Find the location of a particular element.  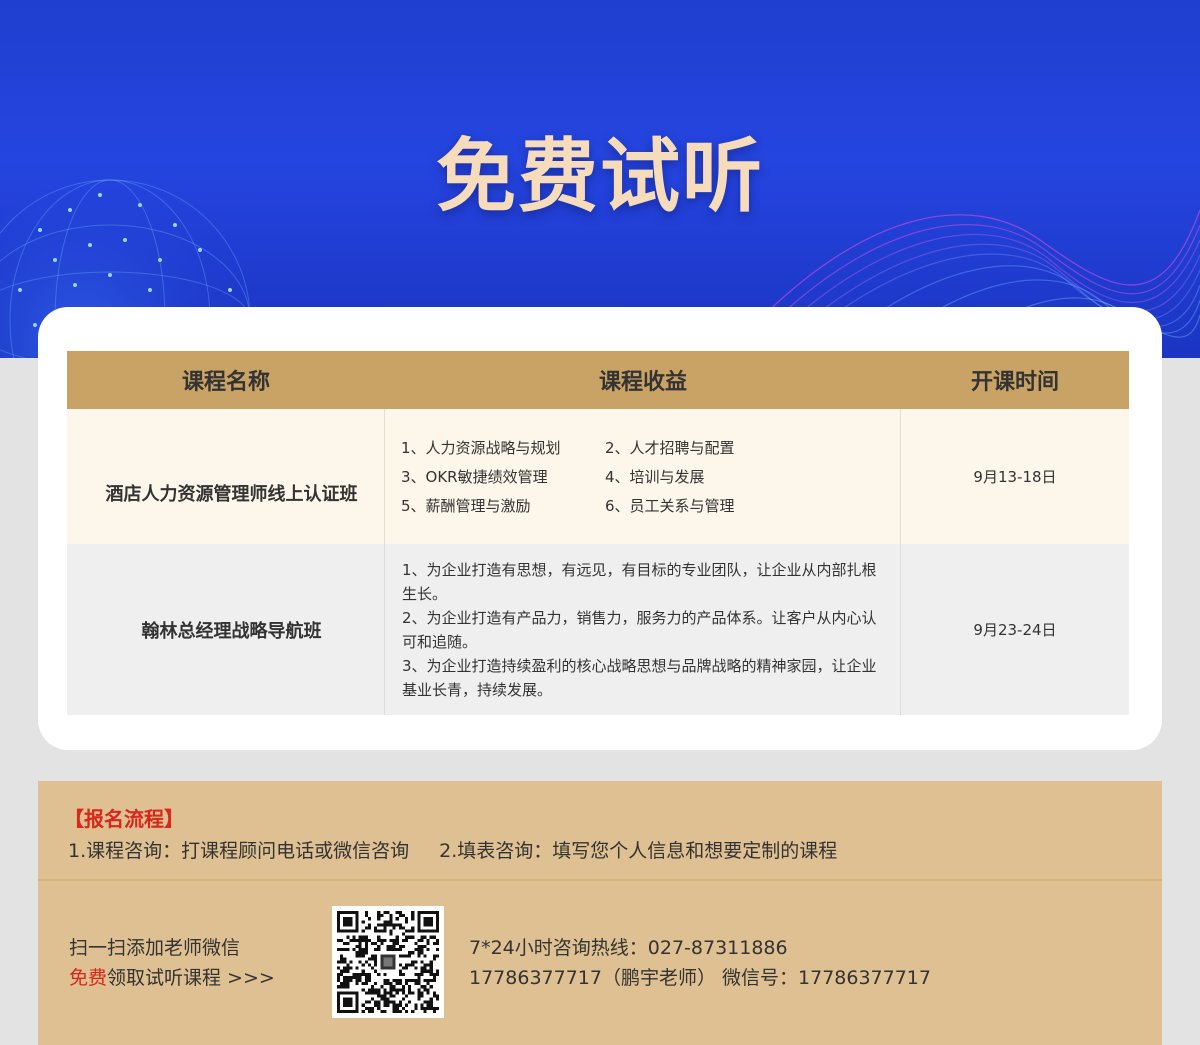

benefit-item: 1、人力资源战略与规划 is located at coordinates (481, 448).